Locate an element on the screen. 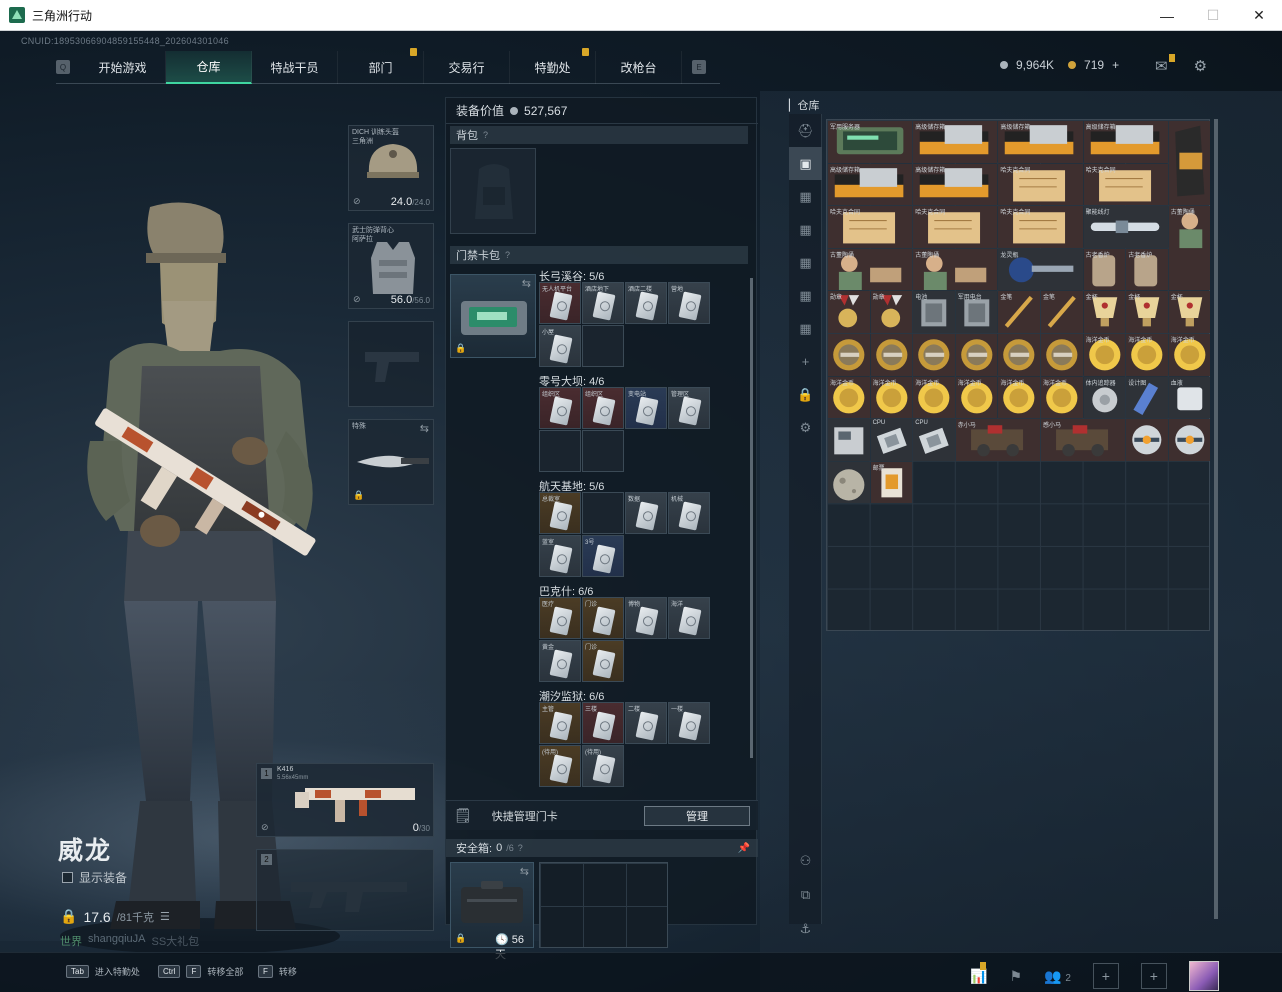  keycard-item: 数据 is located at coordinates (646, 513).